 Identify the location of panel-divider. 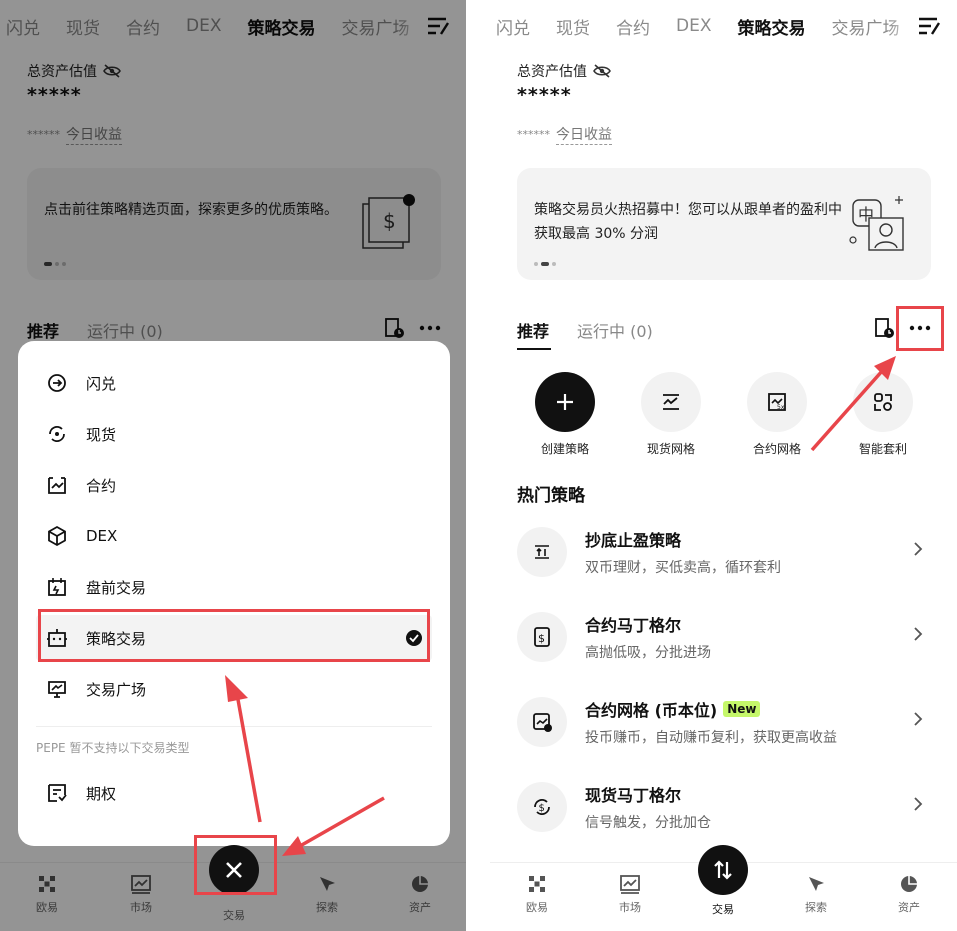
(478, 465).